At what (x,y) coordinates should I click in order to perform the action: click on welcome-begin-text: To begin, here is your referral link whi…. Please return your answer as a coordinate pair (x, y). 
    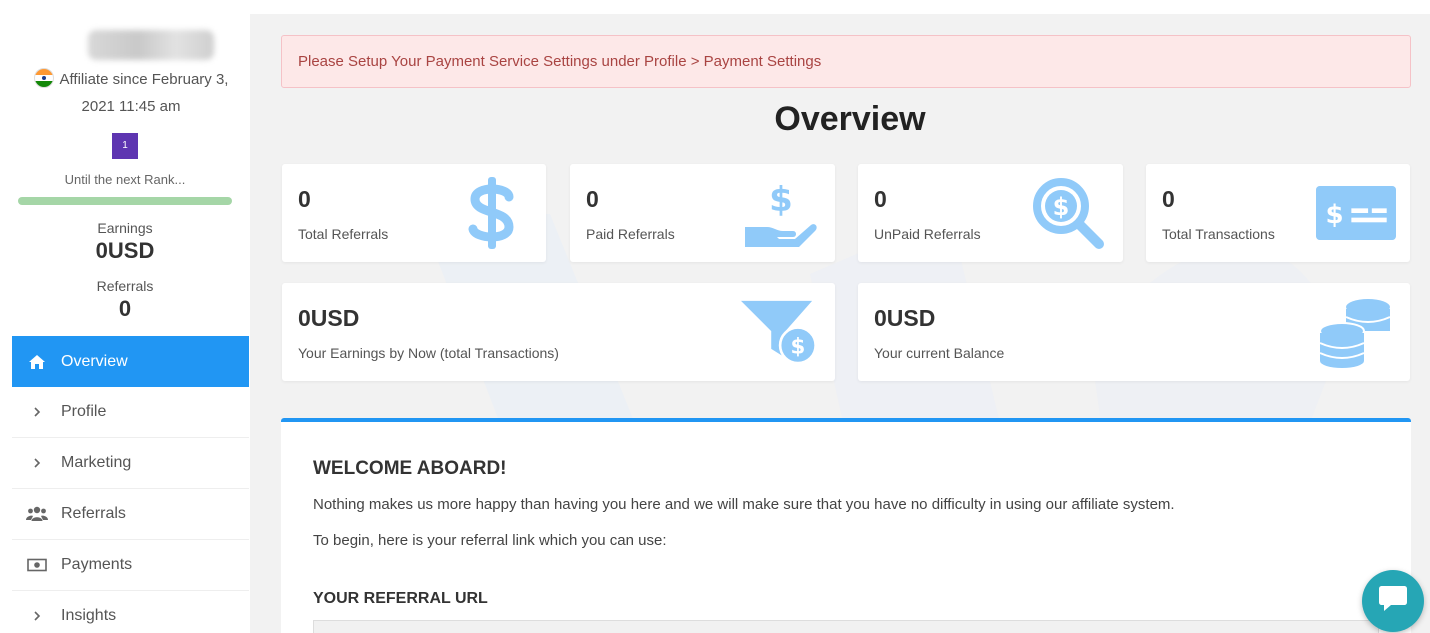
    Looking at the image, I should click on (490, 540).